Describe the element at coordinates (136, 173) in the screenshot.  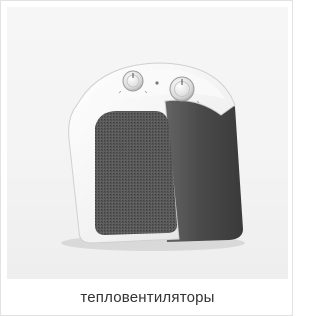
I see `front-grille` at that location.